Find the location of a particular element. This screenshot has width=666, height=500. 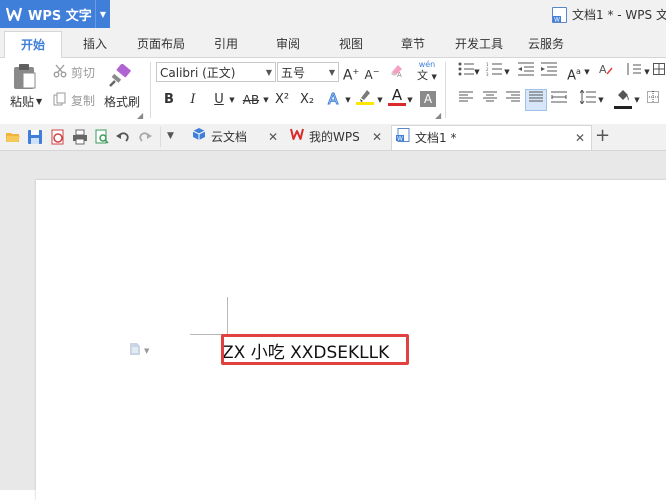

cut-label: 剪切 is located at coordinates (83, 73).